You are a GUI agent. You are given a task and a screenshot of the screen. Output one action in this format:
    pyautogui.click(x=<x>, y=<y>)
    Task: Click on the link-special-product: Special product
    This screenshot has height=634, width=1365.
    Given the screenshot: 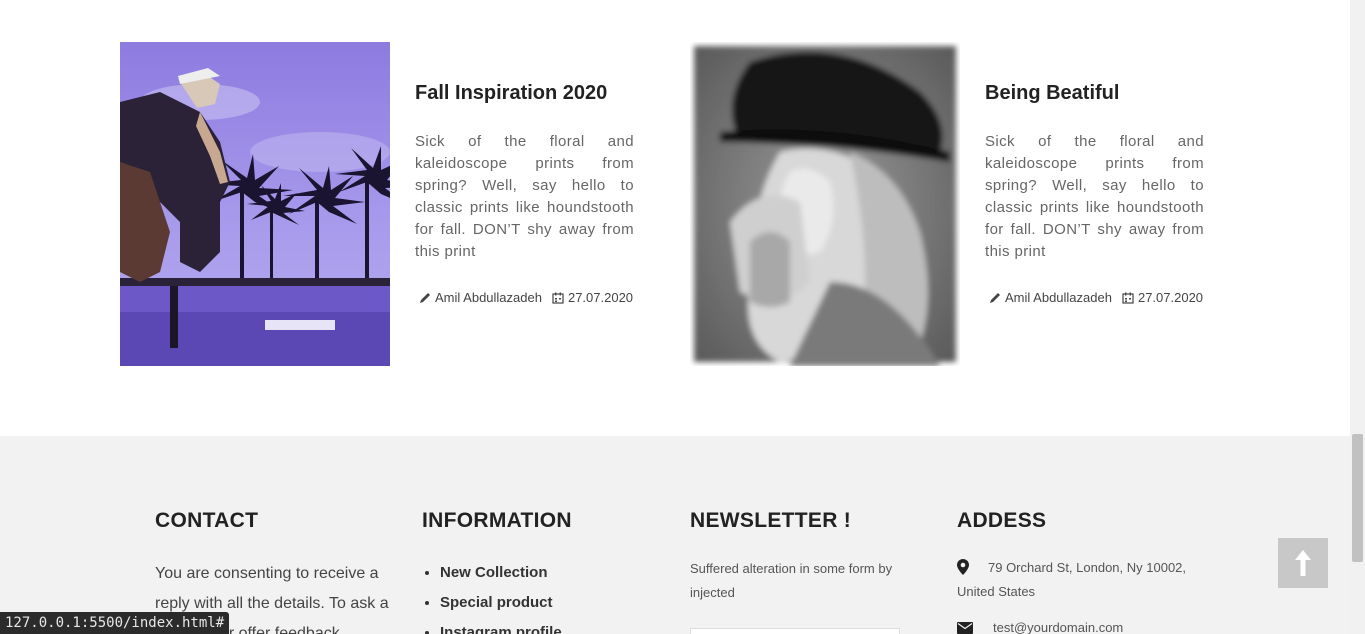 What is the action you would take?
    pyautogui.click(x=496, y=602)
    